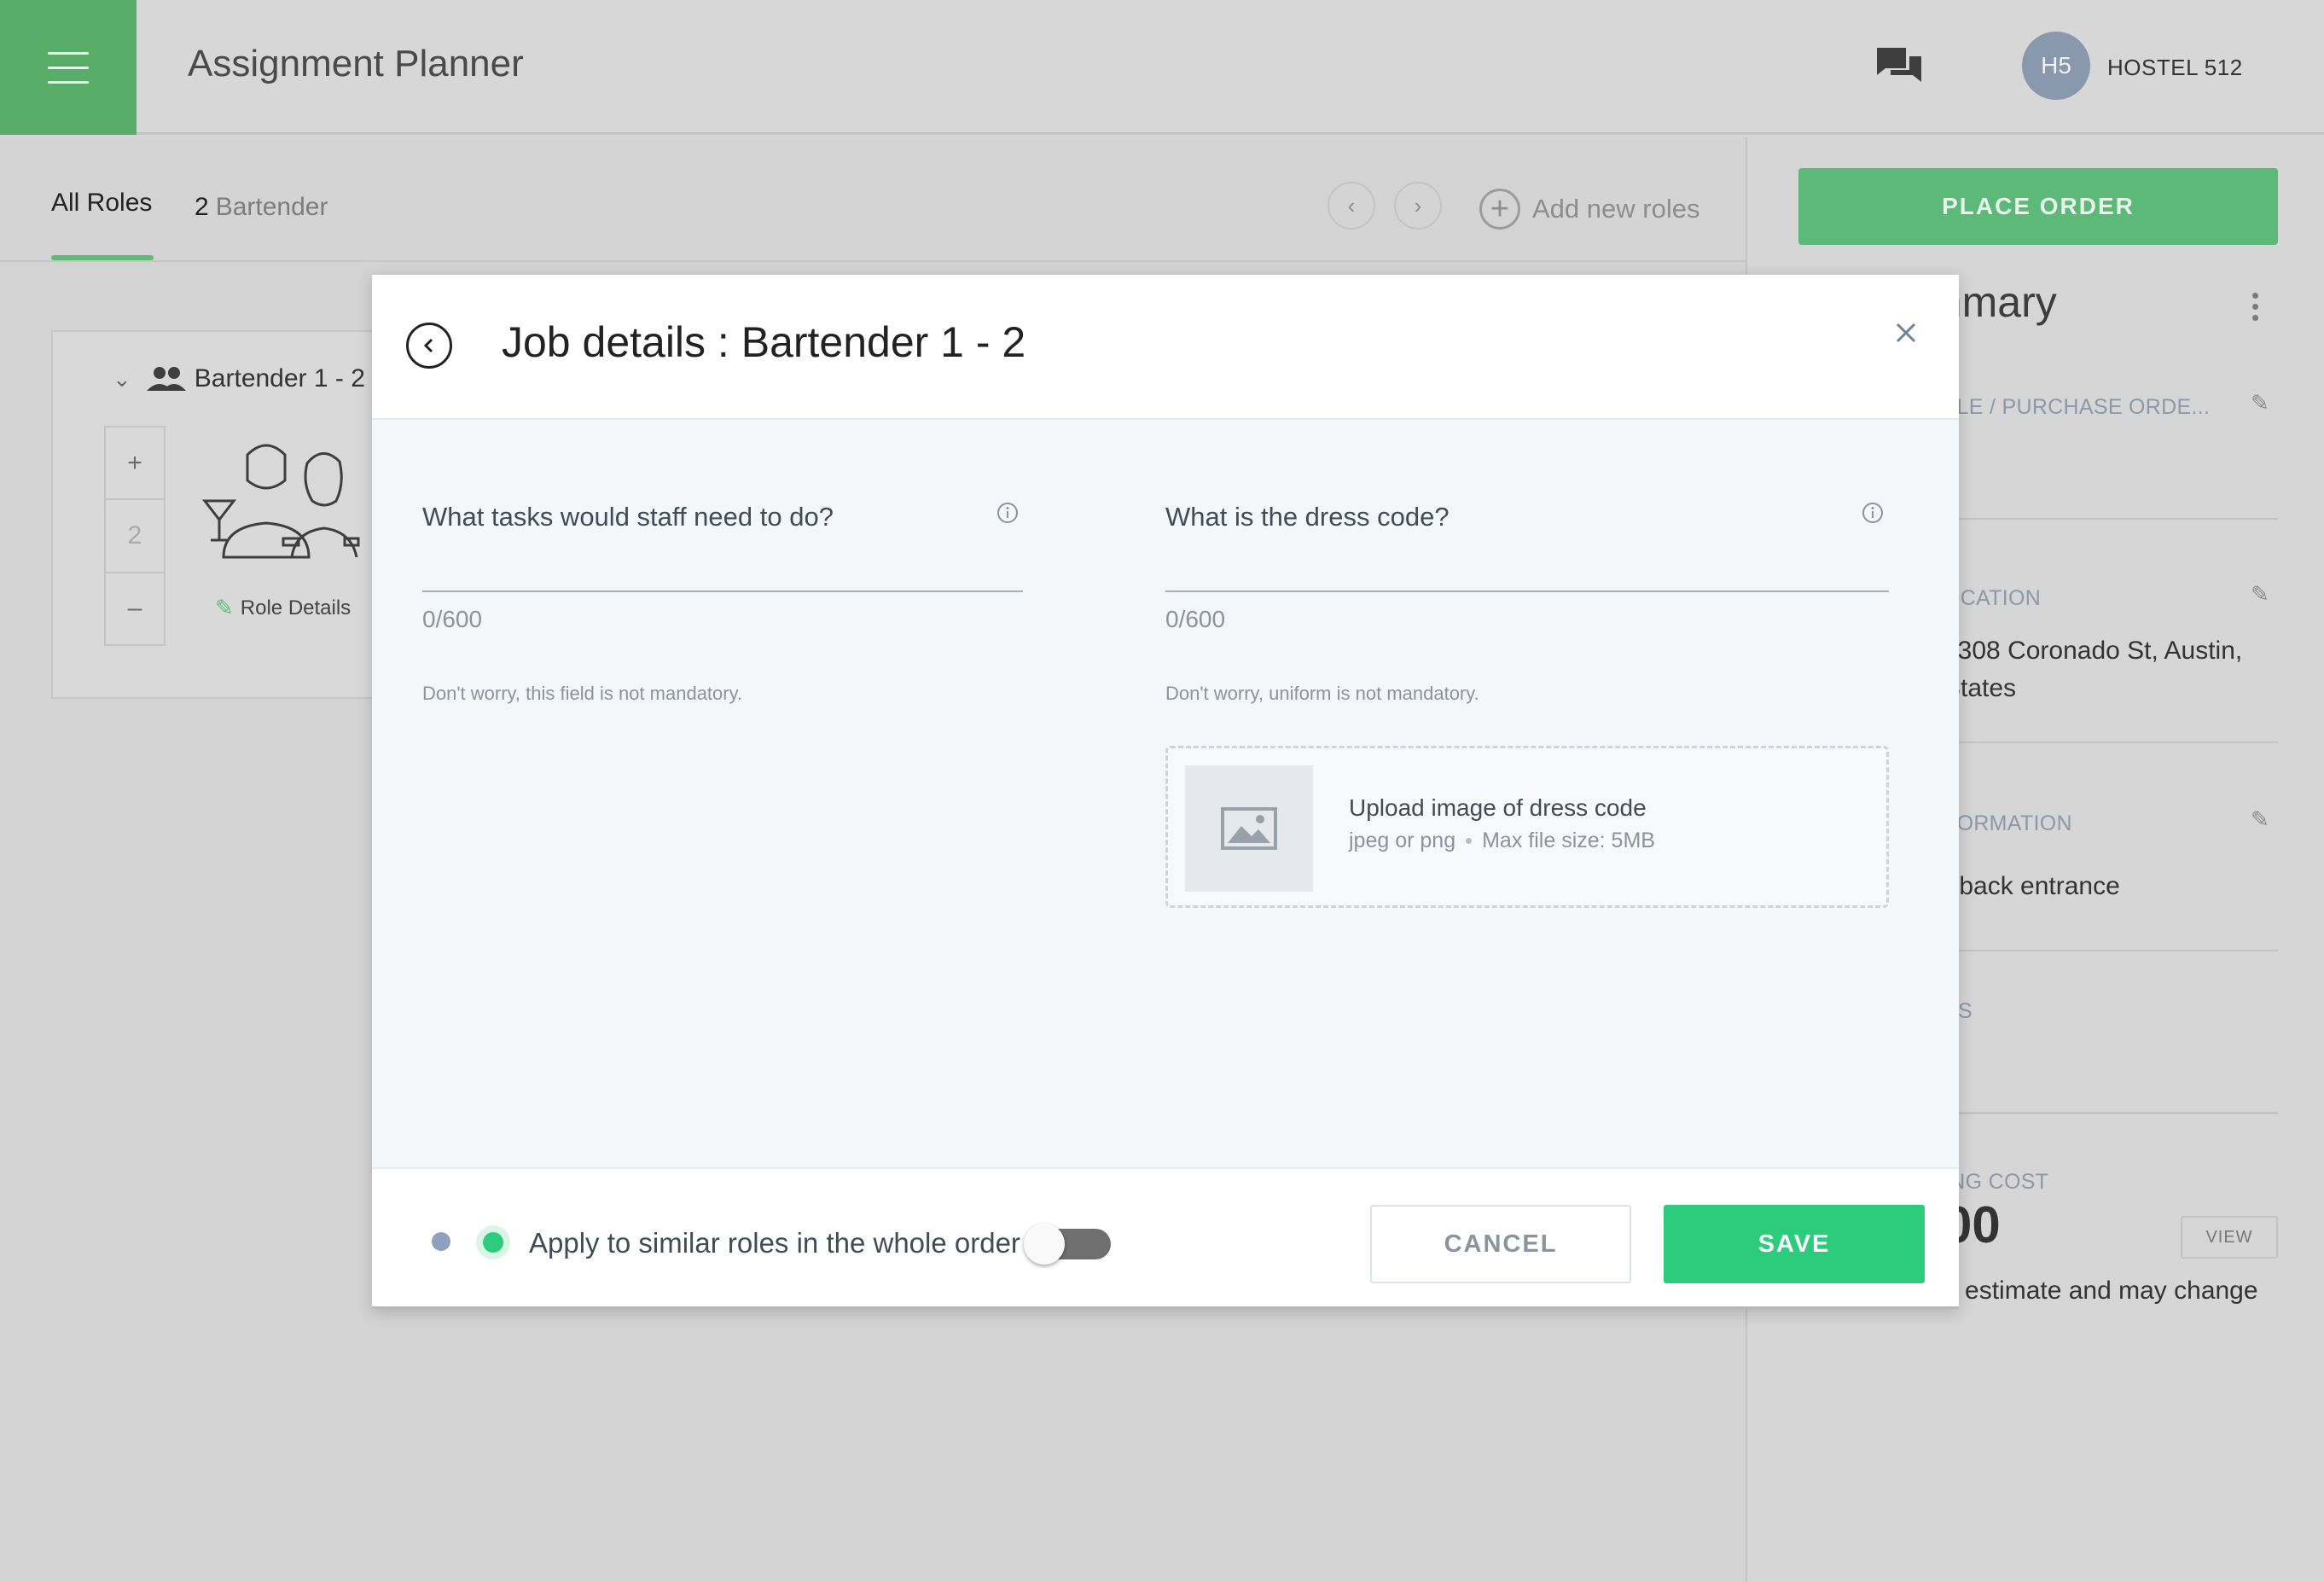 The image size is (2324, 1582). What do you see at coordinates (452, 619) in the screenshot?
I see `tasks-char-count: 0/600` at bounding box center [452, 619].